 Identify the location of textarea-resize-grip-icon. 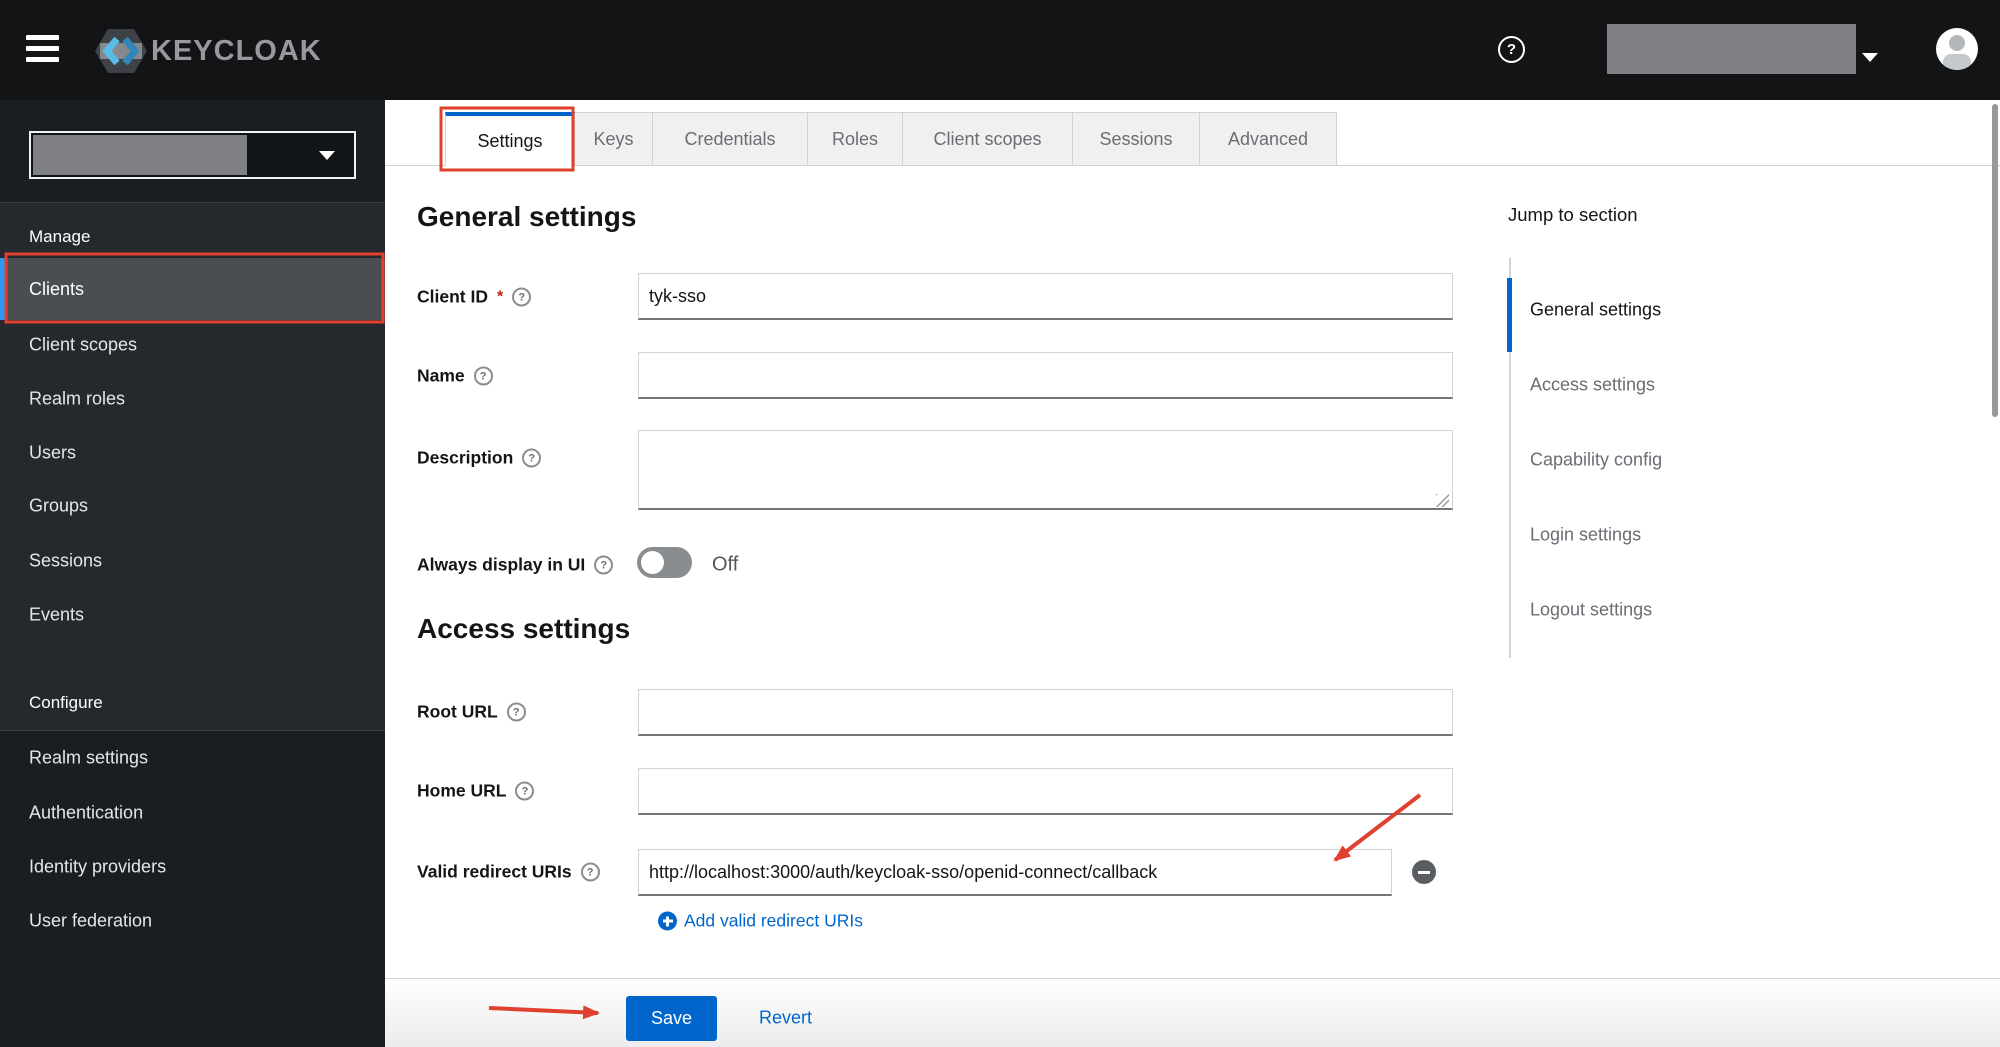
(1442, 500).